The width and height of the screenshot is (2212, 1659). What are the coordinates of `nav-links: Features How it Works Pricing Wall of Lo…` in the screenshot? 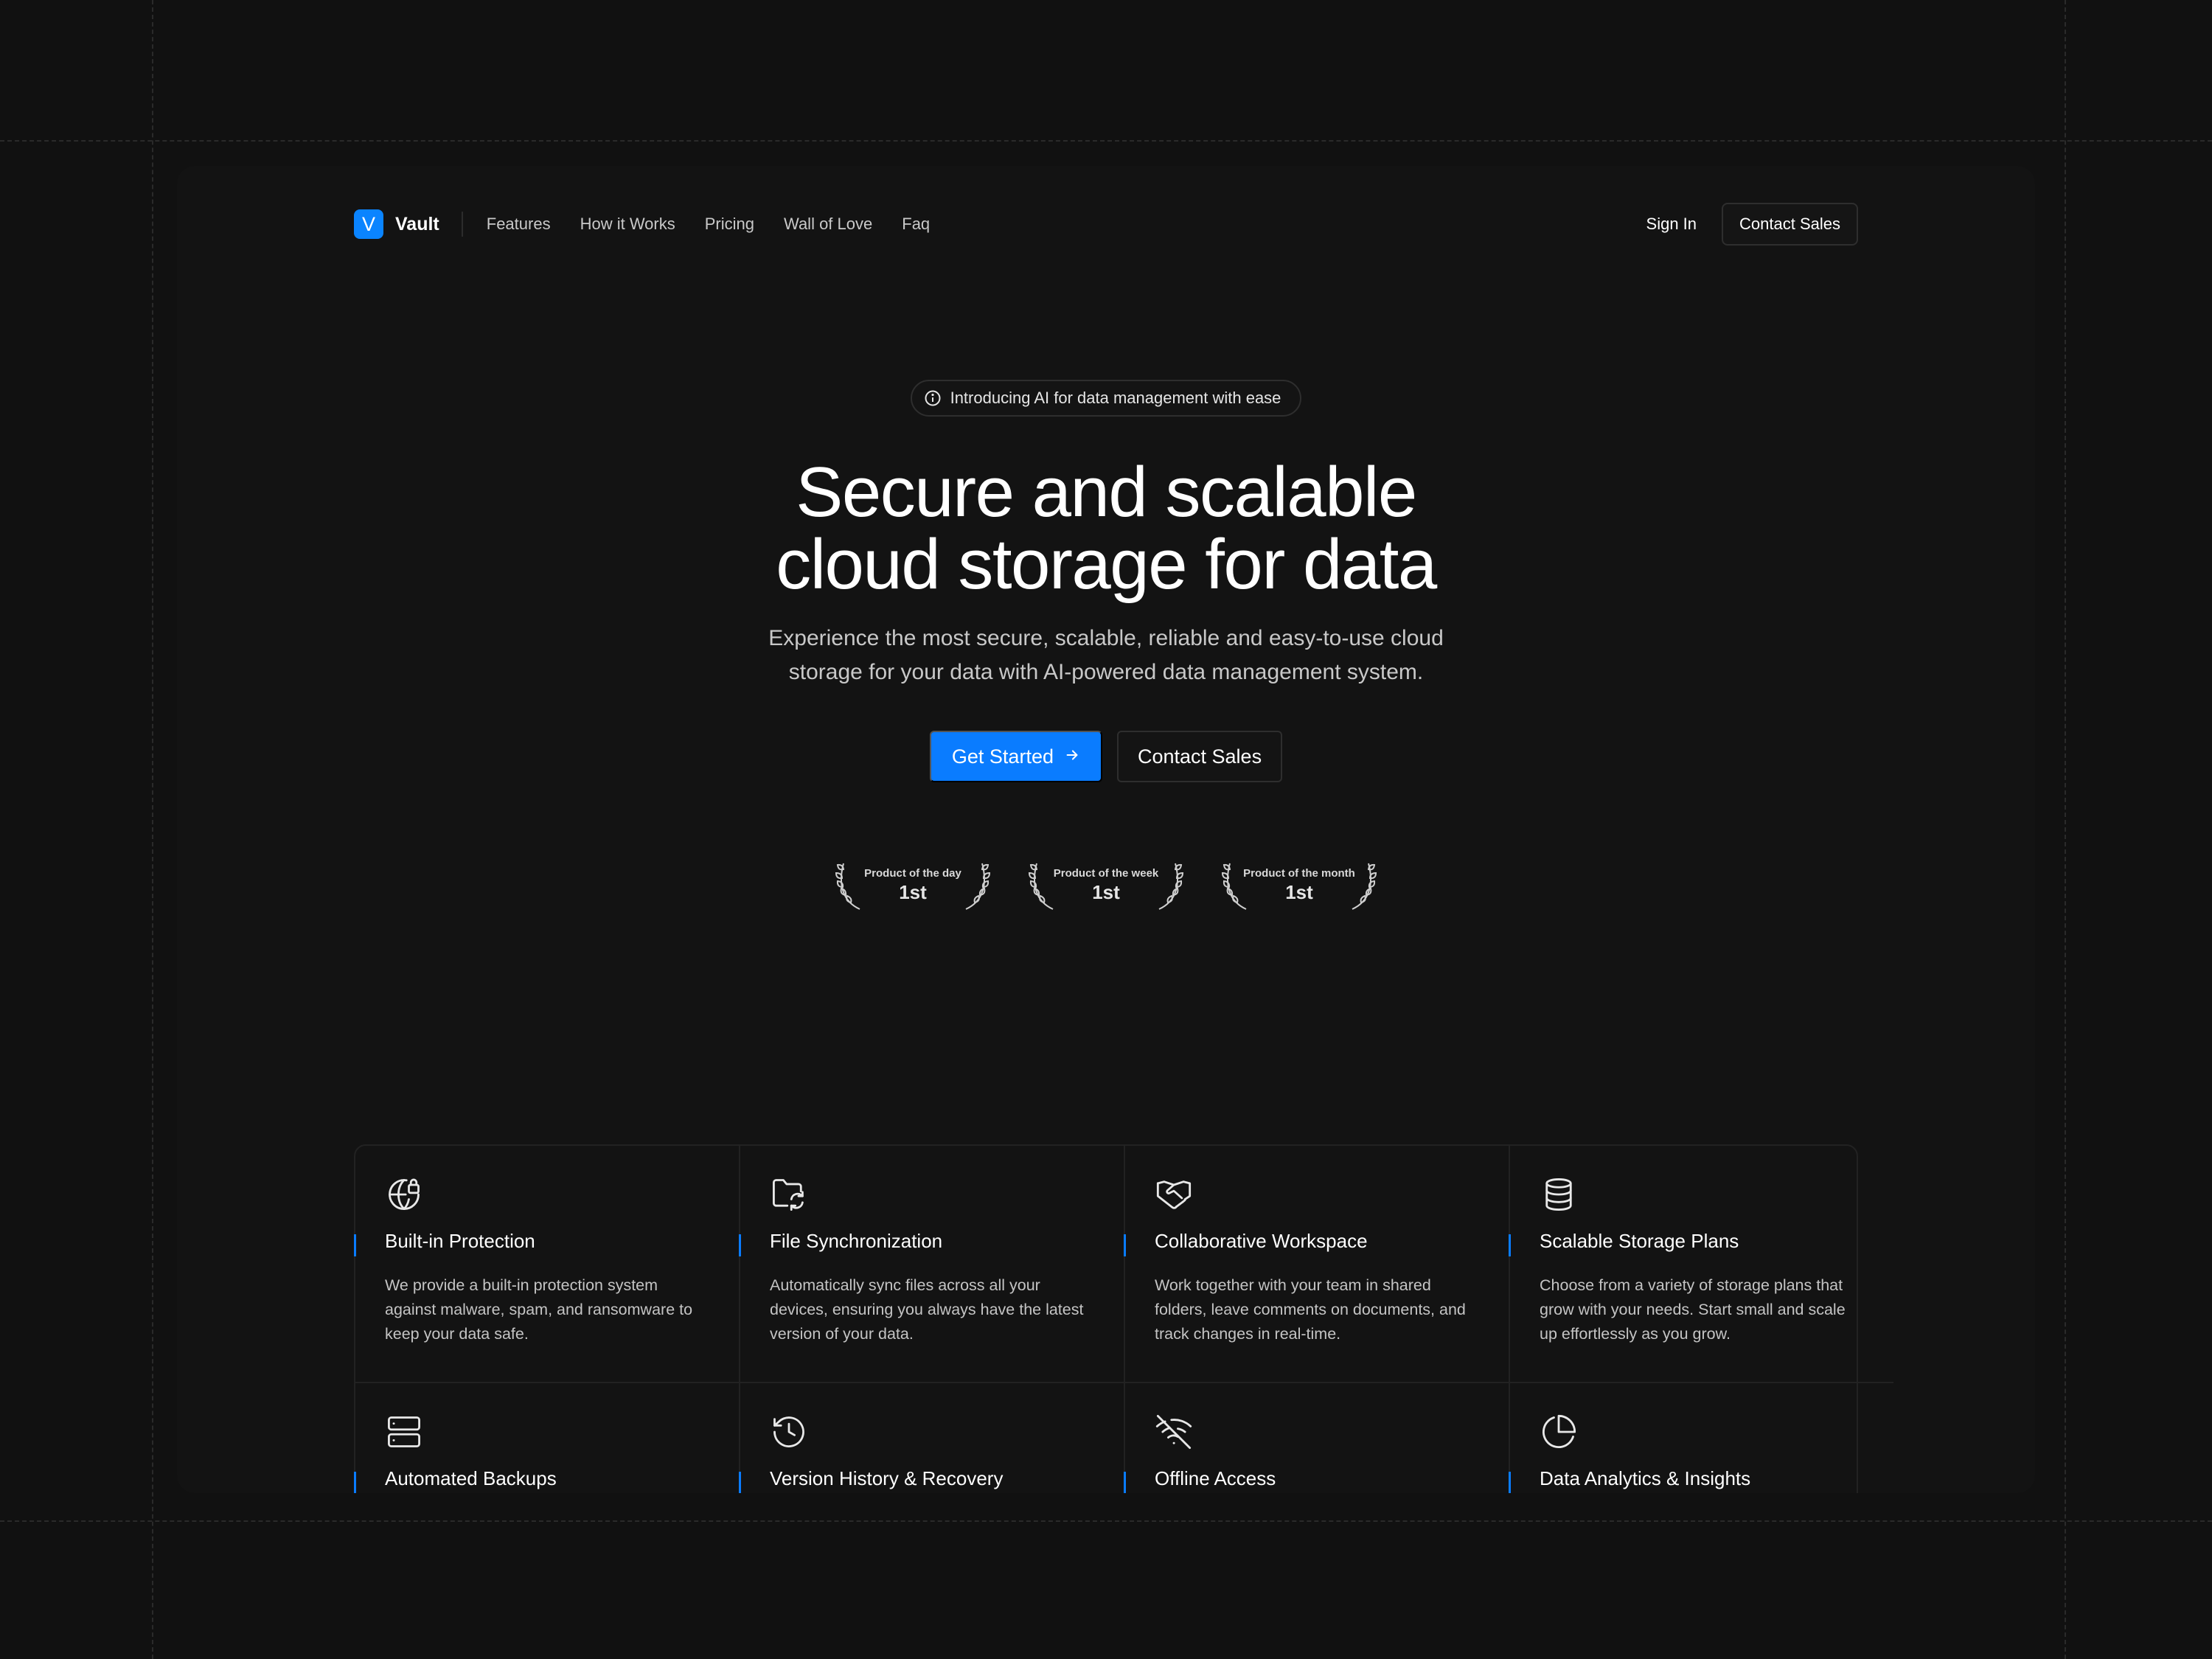 It's located at (708, 224).